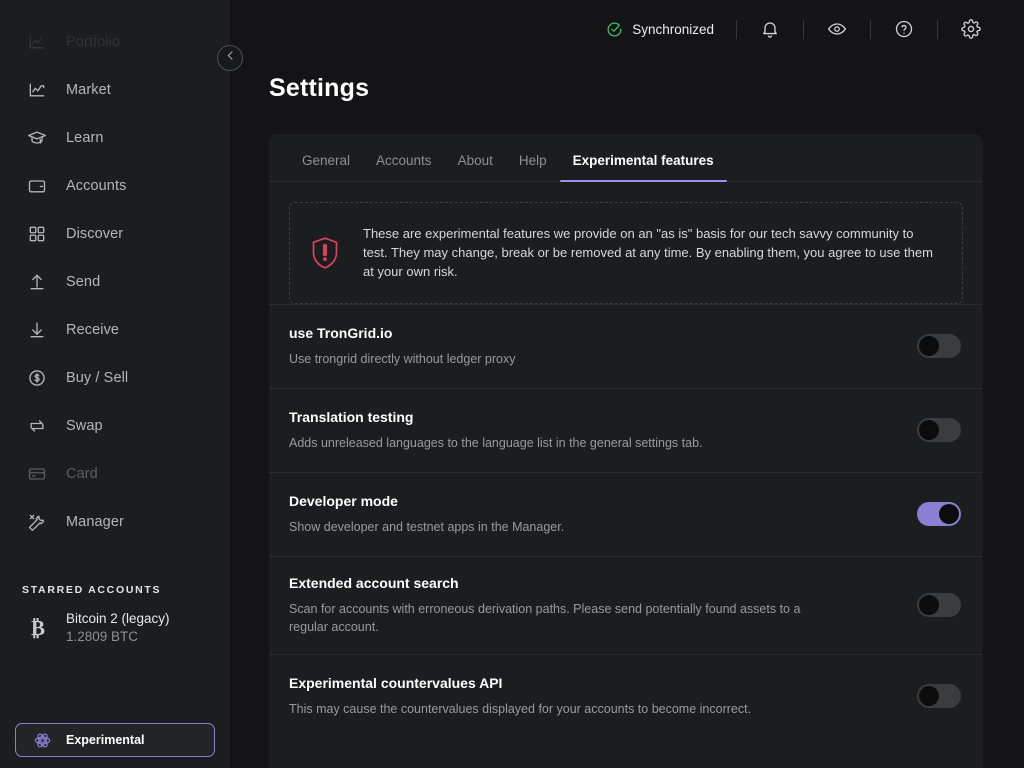 This screenshot has width=1024, height=768. Describe the element at coordinates (115, 90) in the screenshot. I see `sidebar-item-market: Market` at that location.